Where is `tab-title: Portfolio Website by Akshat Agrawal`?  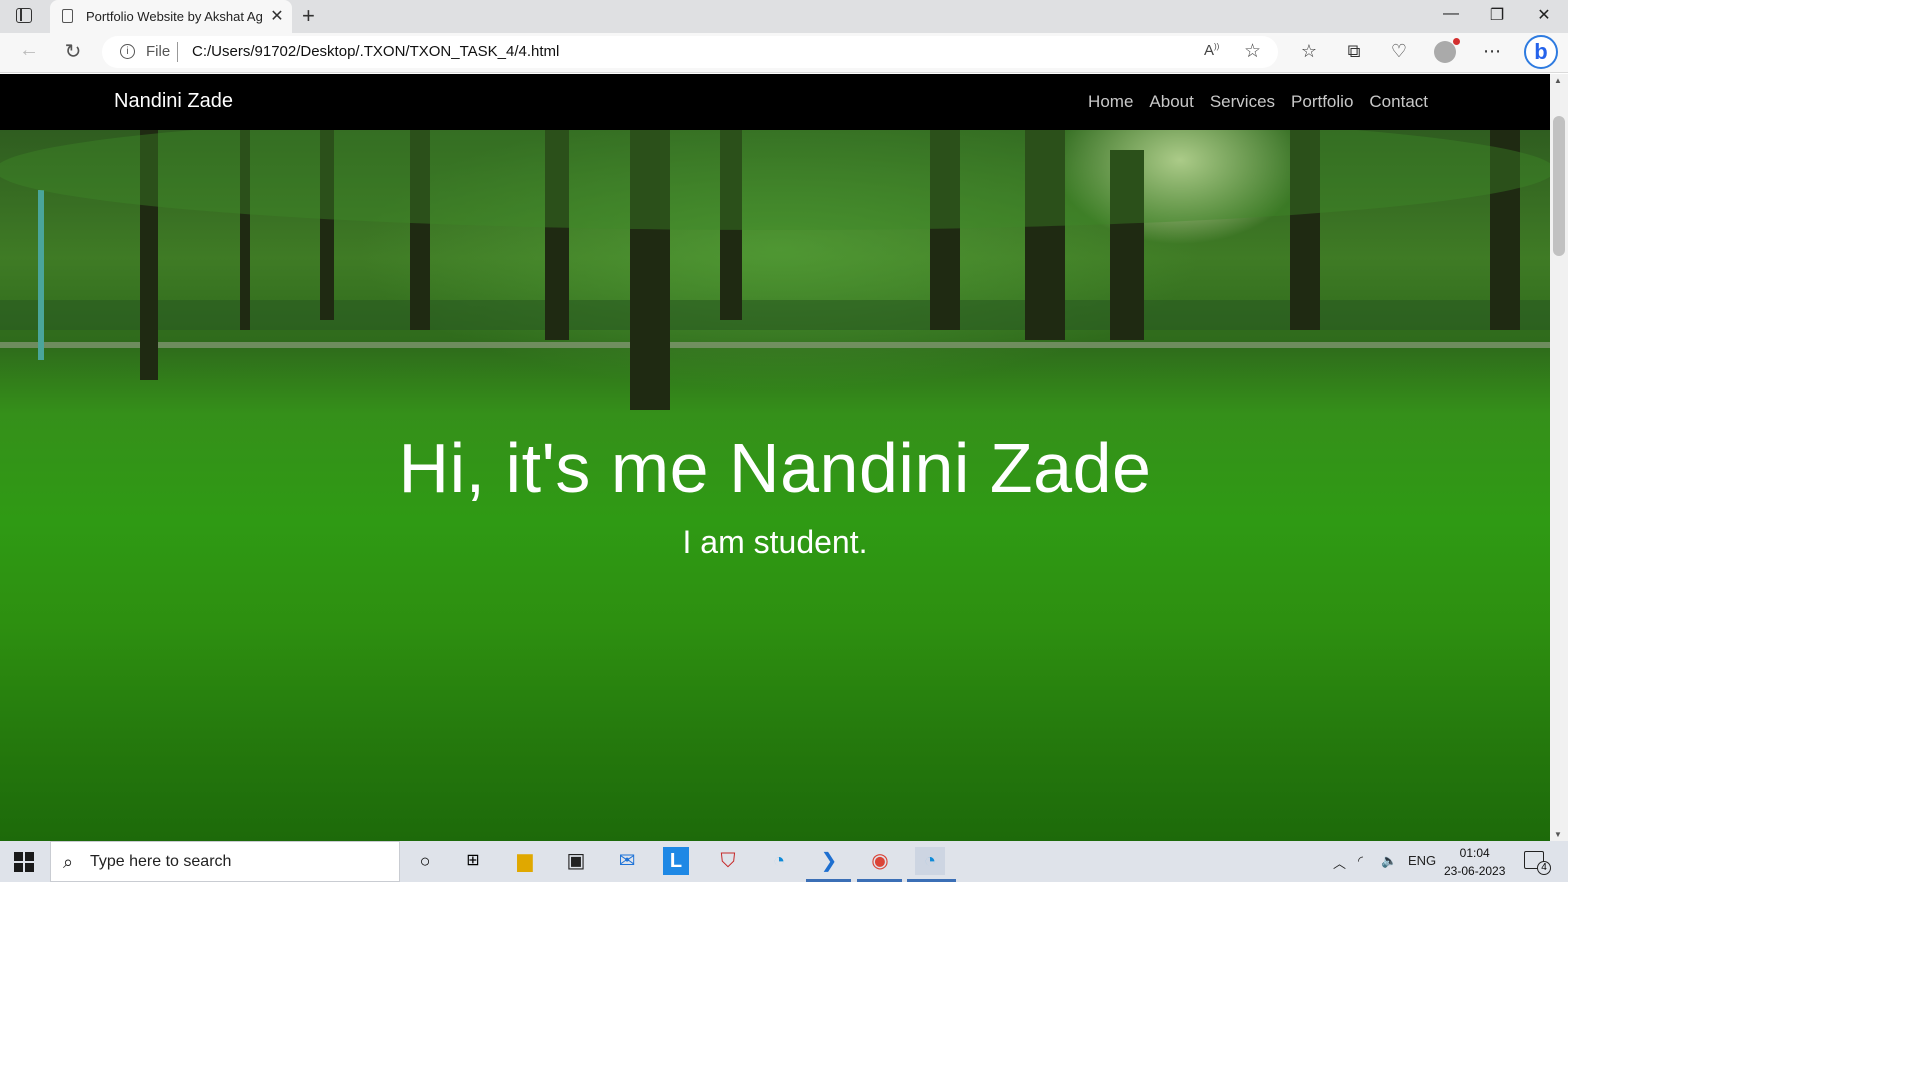
tab-title: Portfolio Website by Akshat Agrawal is located at coordinates (174, 16).